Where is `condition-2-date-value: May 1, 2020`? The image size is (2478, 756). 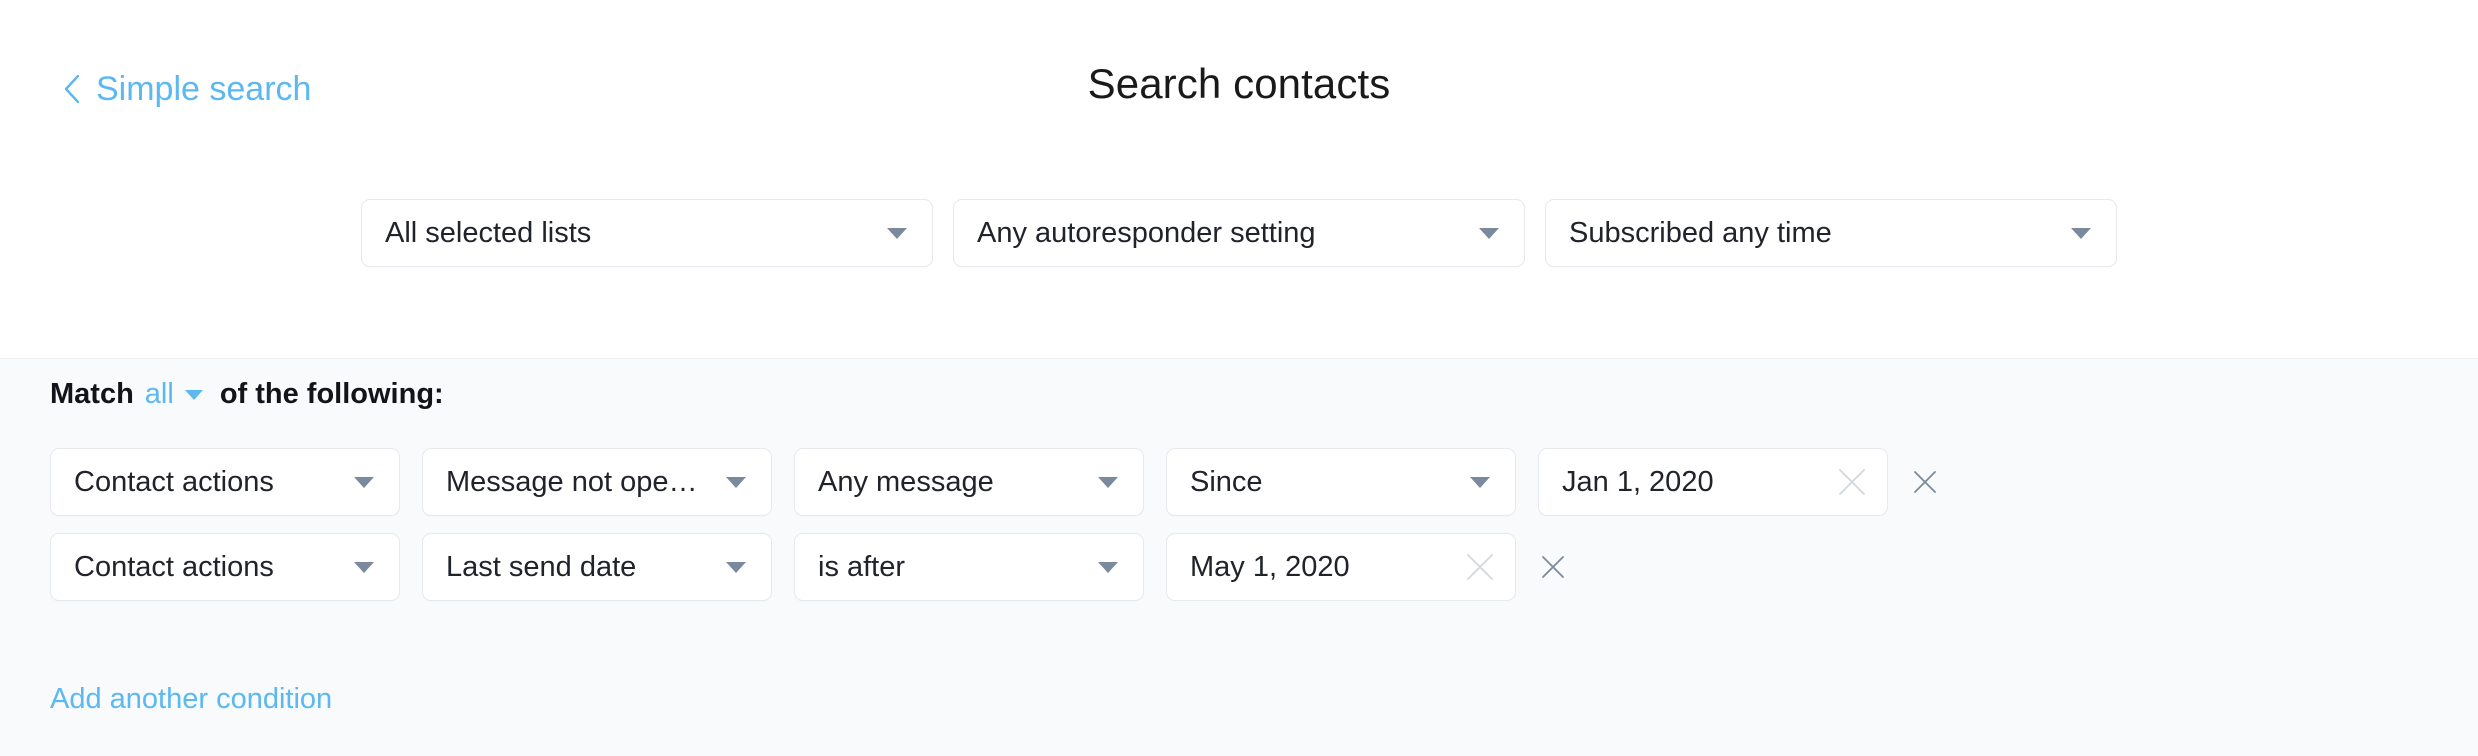 condition-2-date-value: May 1, 2020 is located at coordinates (1270, 566).